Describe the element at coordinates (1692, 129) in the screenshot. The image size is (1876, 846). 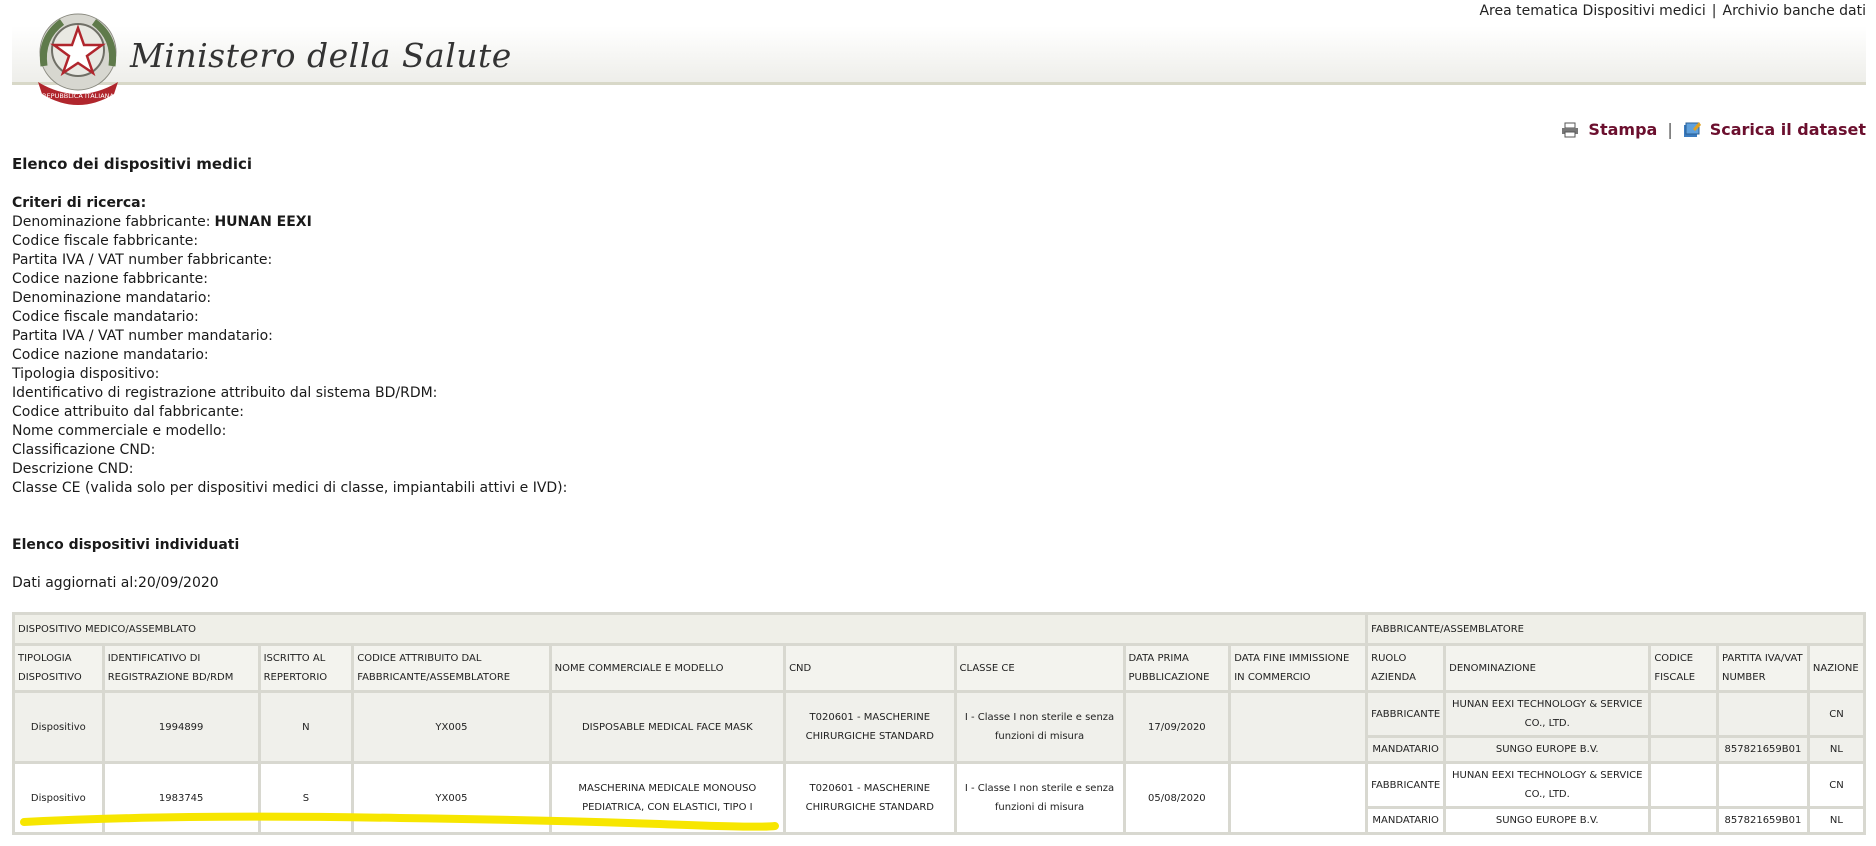
I see `dataset-download-icon` at that location.